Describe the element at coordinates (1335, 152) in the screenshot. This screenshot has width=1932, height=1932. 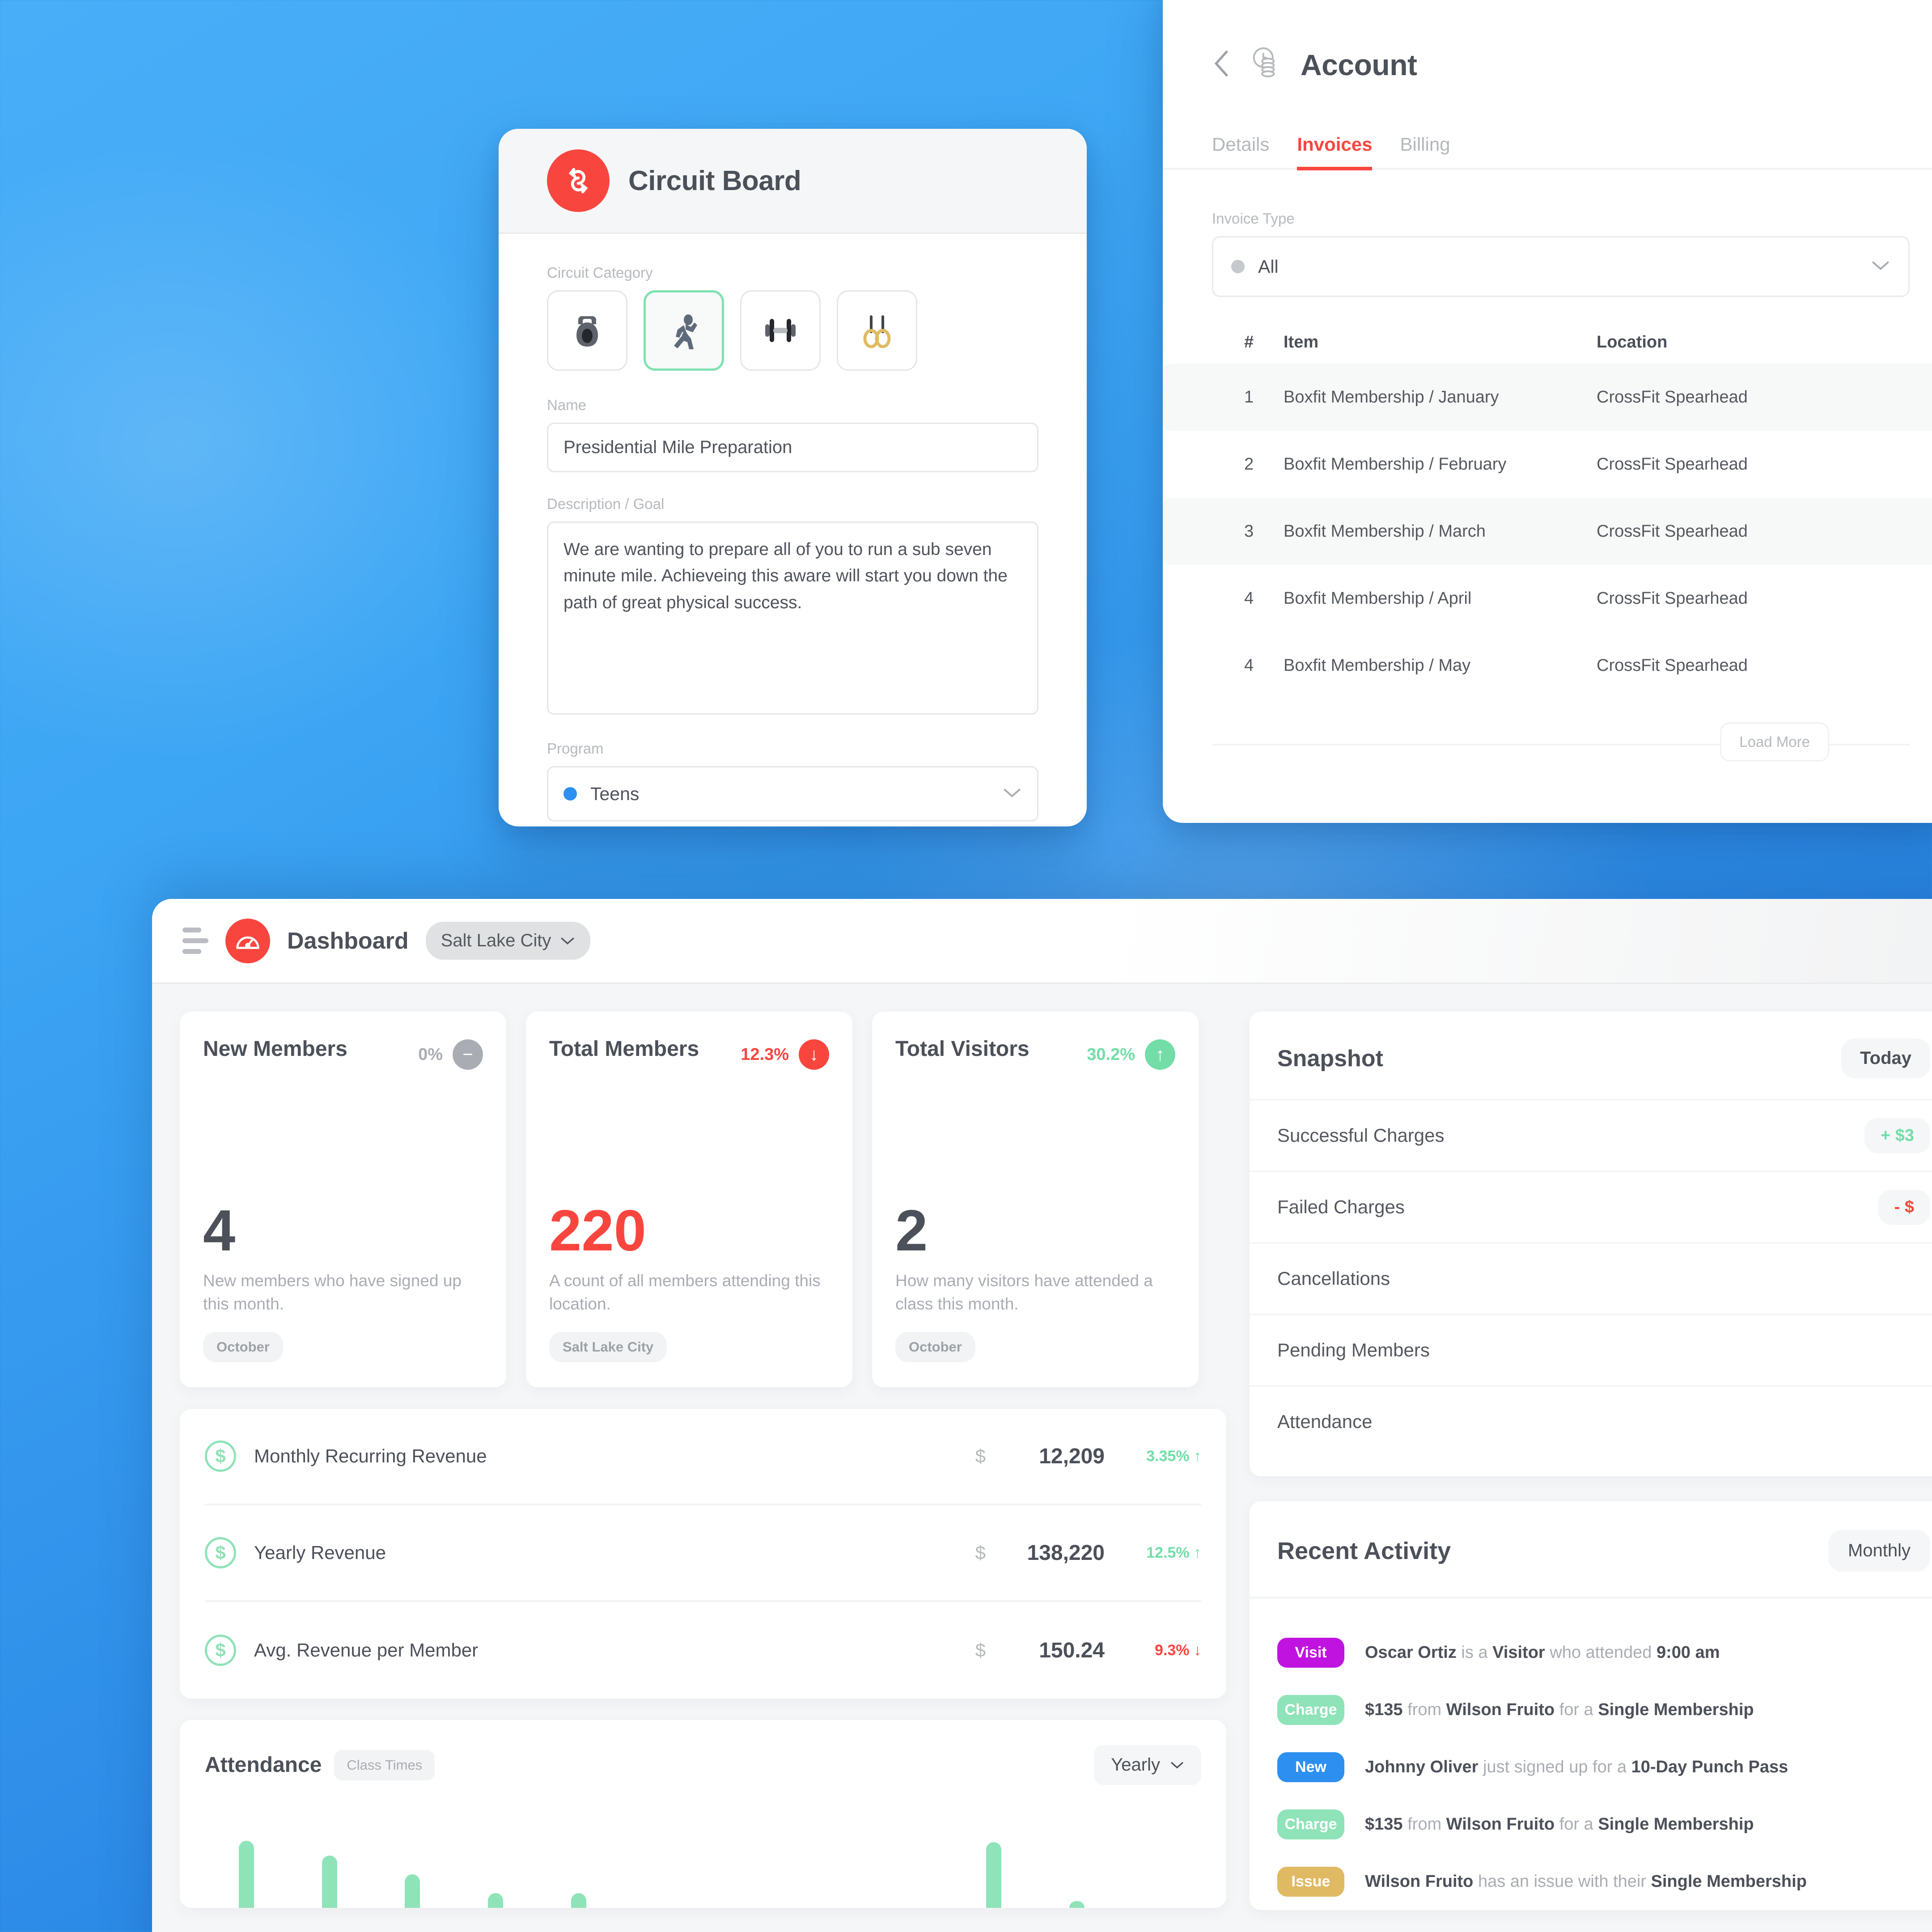
I see `tab-invoices: Invoices` at that location.